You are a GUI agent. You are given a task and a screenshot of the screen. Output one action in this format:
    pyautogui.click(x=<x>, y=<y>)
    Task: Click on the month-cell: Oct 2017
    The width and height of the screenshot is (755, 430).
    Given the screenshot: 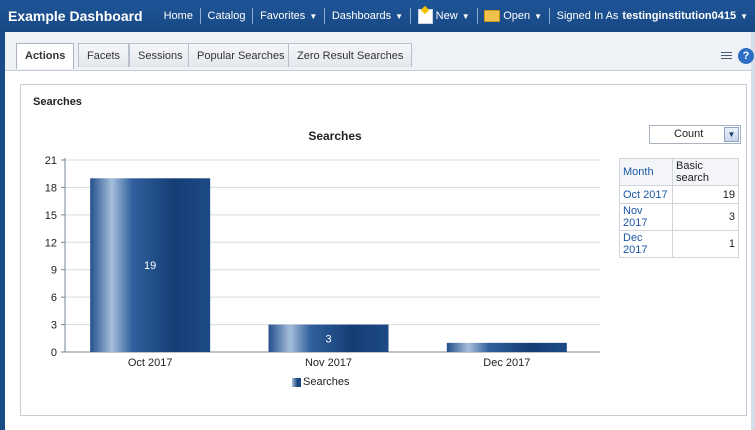 What is the action you would take?
    pyautogui.click(x=646, y=194)
    